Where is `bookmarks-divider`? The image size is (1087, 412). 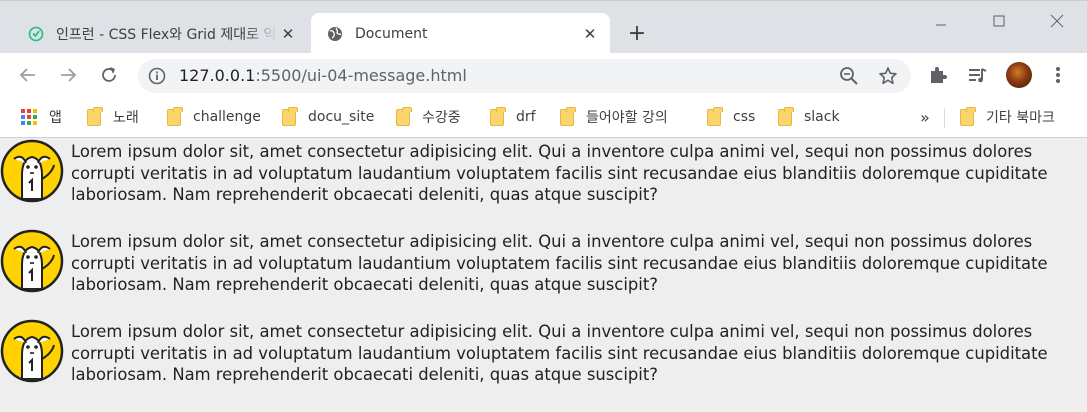 bookmarks-divider is located at coordinates (944, 118).